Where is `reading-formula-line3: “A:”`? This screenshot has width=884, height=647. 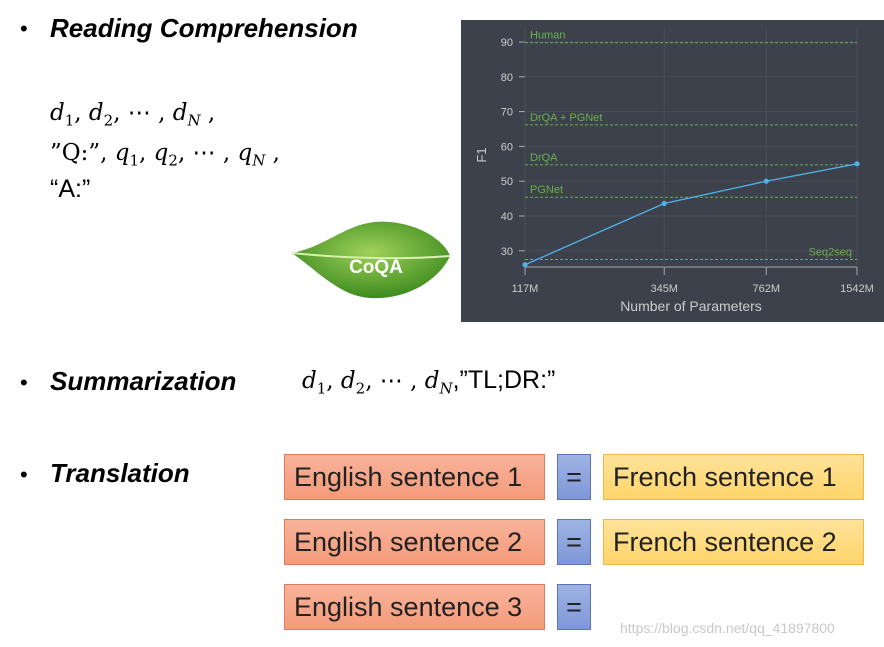 reading-formula-line3: “A:” is located at coordinates (70, 189).